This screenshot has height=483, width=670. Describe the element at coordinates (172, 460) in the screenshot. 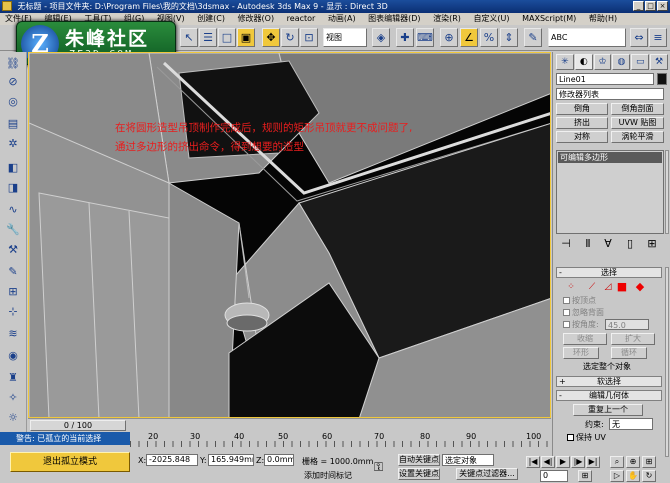

I see `x-coord-field: -2025.848` at that location.